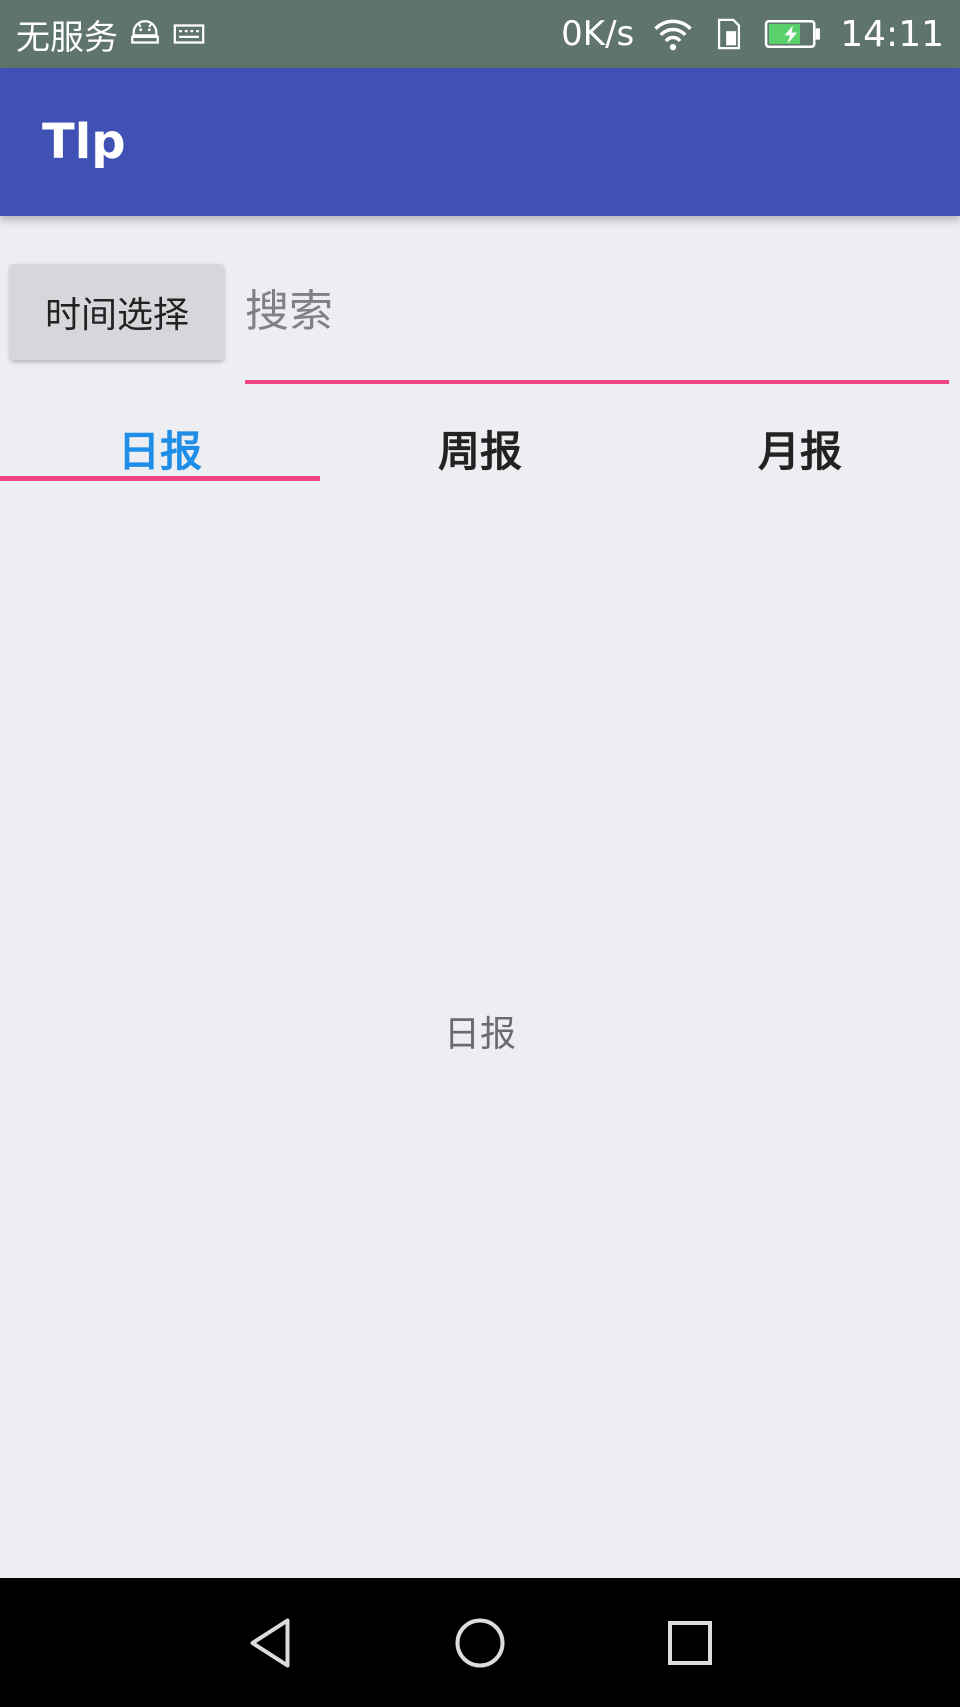 Image resolution: width=960 pixels, height=1707 pixels. Describe the element at coordinates (84, 142) in the screenshot. I see `app-title: Tlp` at that location.